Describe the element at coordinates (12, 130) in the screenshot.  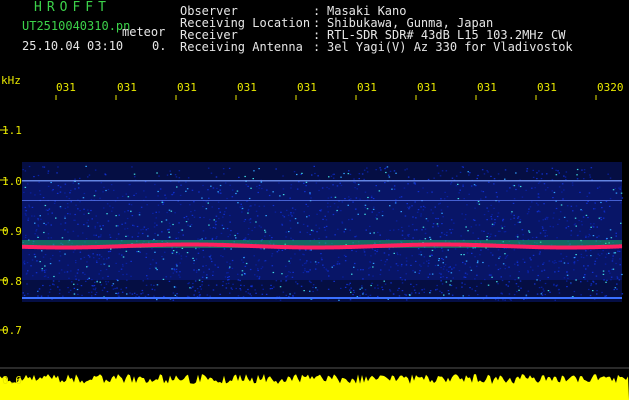
I see `freq-tick-label: 1.1` at that location.